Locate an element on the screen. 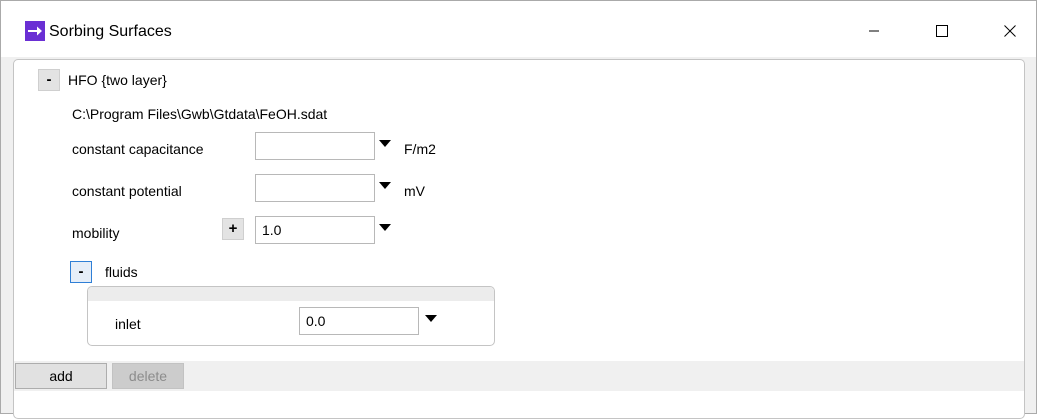  mobility-label: mobility is located at coordinates (96, 233).